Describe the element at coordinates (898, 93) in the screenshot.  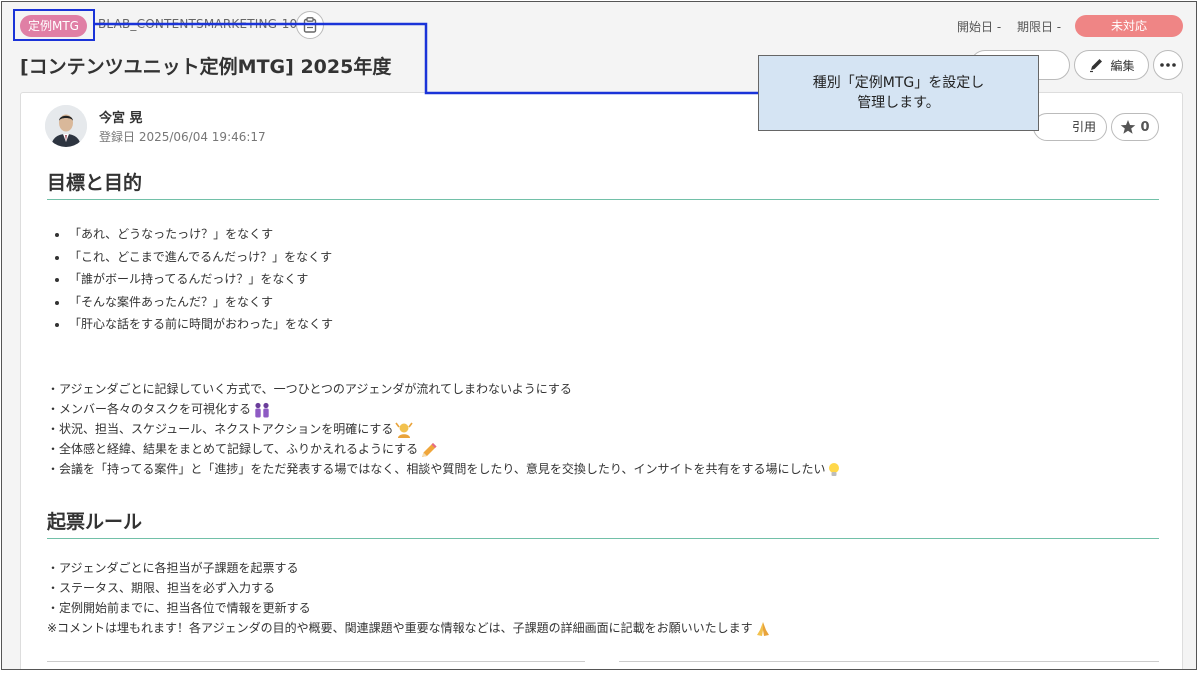
I see `annotation-callout: 種別「定例MTG」を設定し 管理します。` at that location.